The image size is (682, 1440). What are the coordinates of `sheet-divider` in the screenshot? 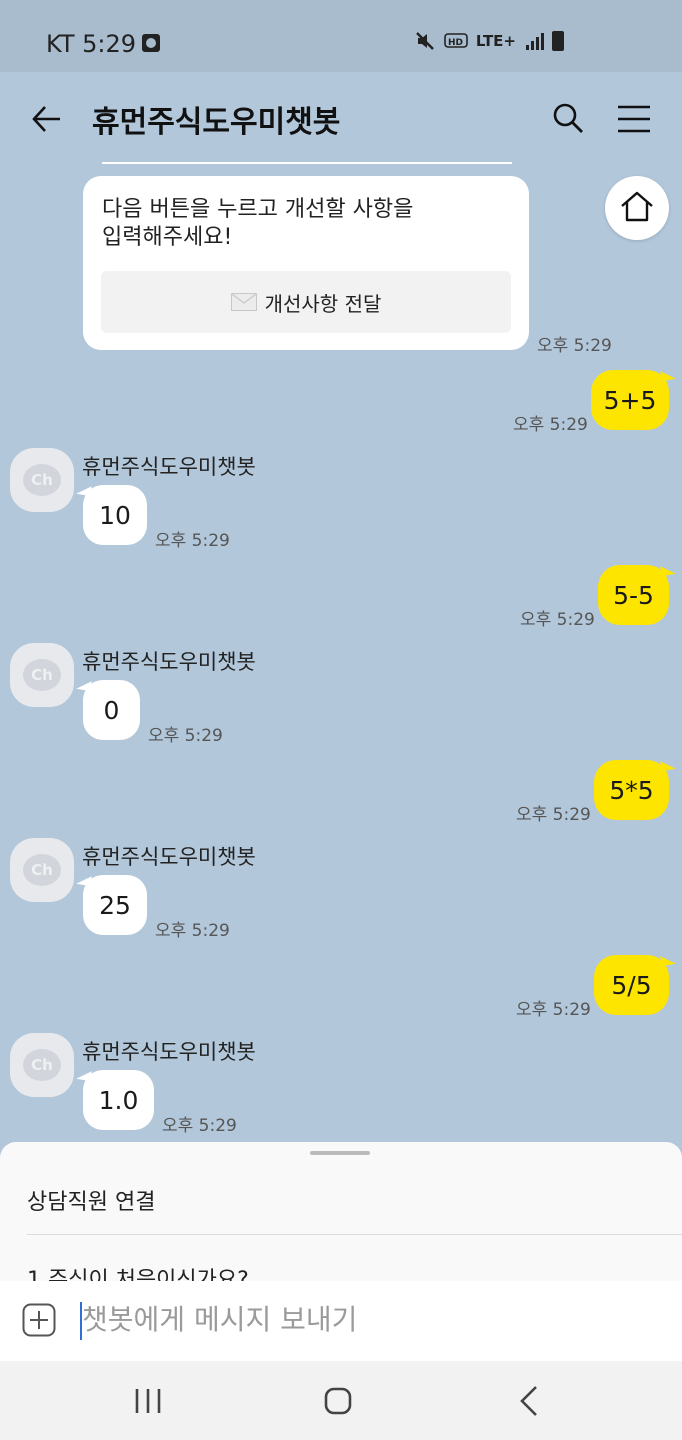 It's located at (354, 1234).